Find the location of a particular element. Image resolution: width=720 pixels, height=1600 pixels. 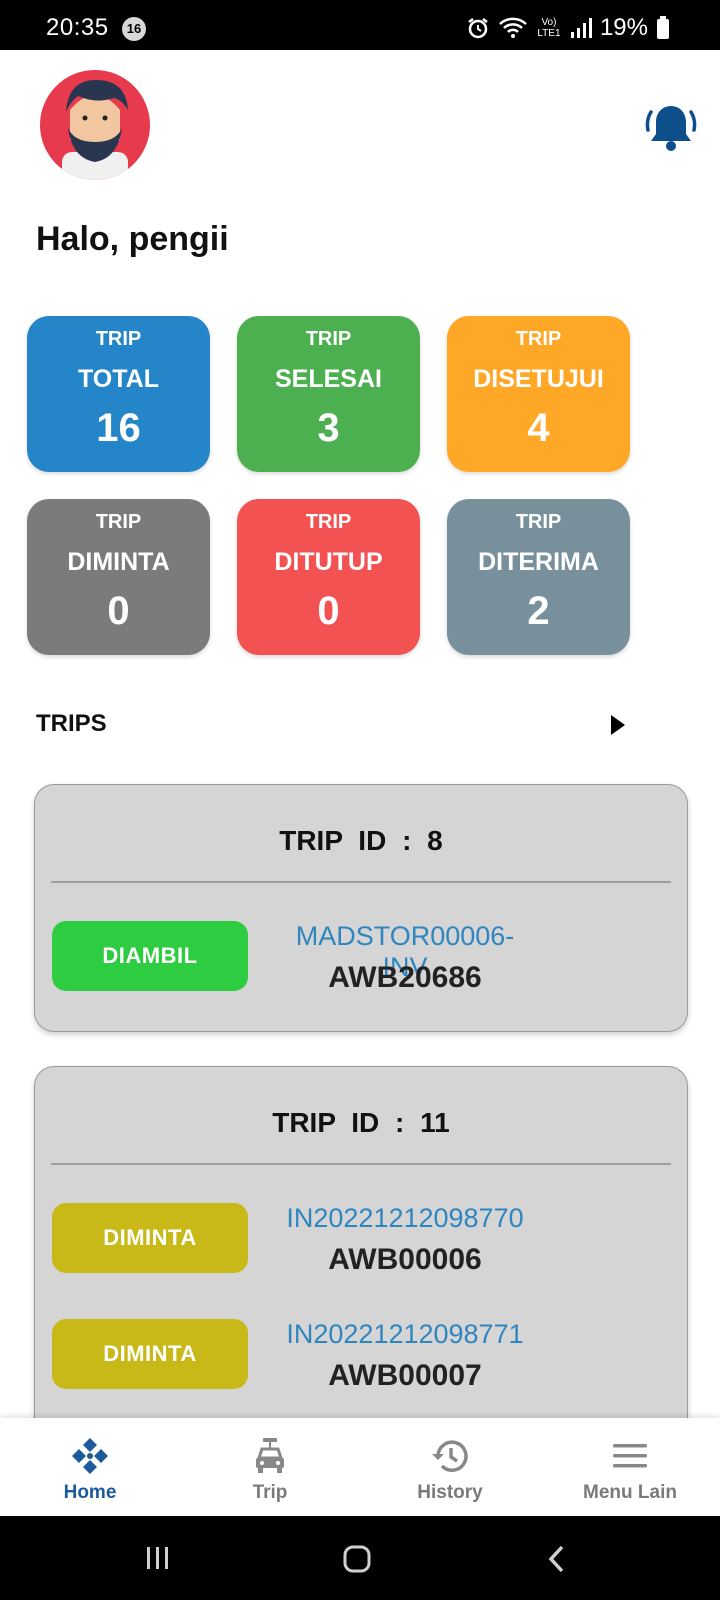

stat-tile-diminta: TRIP DIMINTA 0 is located at coordinates (118, 577).